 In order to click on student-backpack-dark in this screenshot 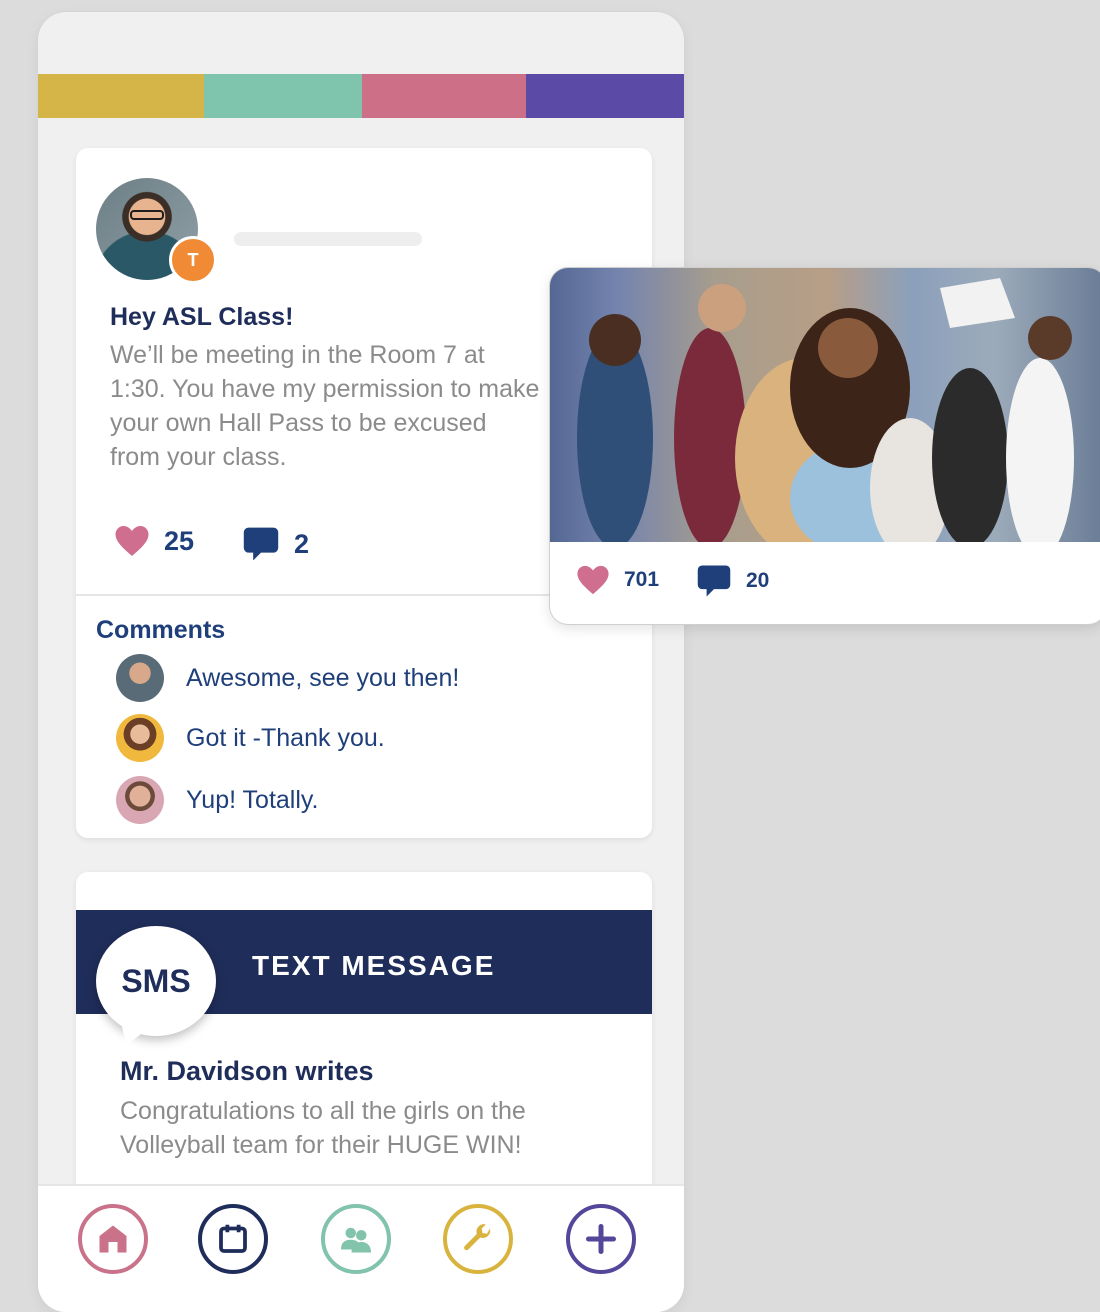, I will do `click(970, 455)`.